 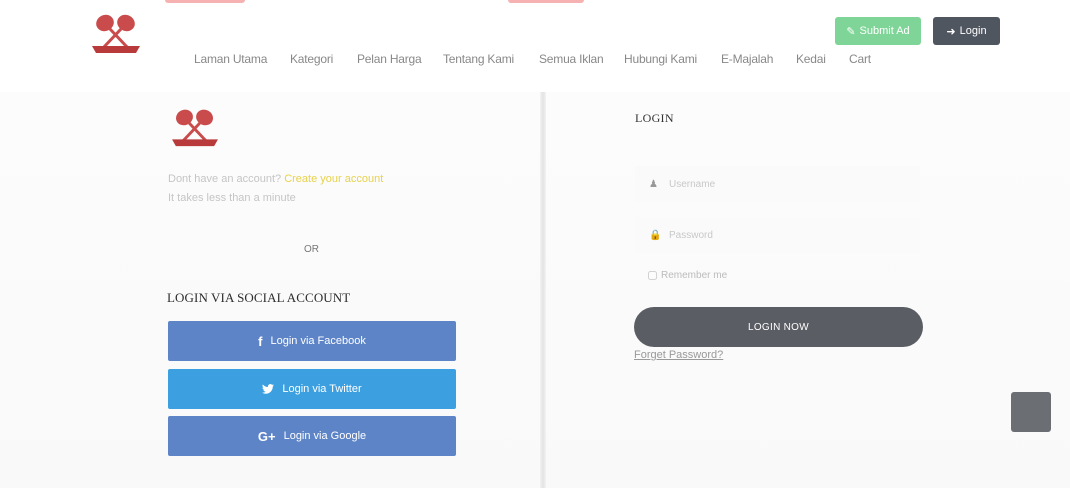 I want to click on remember-me-checkbox, so click(x=652, y=275).